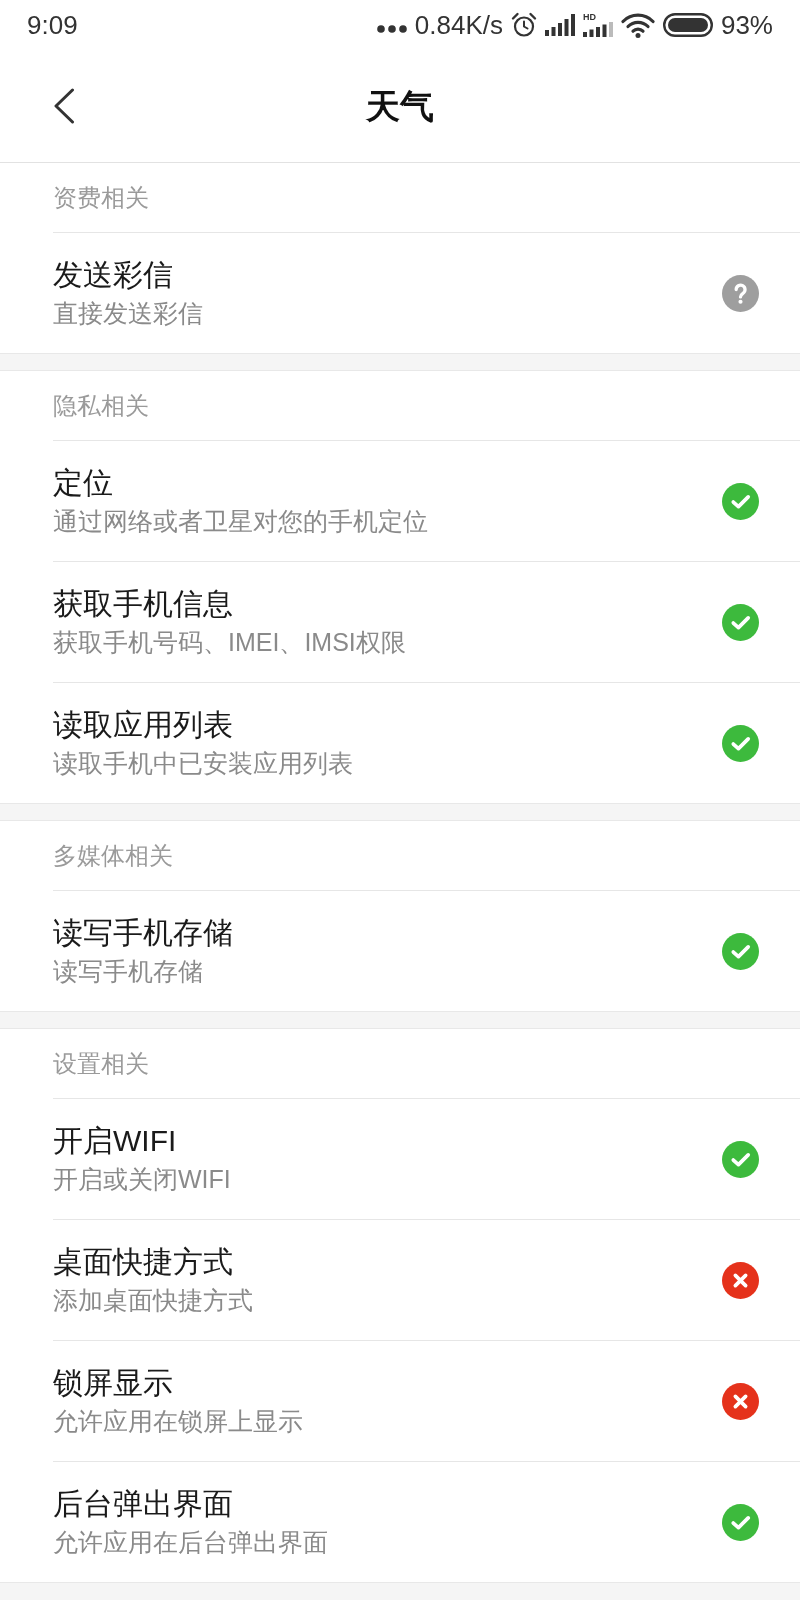 The height and width of the screenshot is (1600, 800). What do you see at coordinates (746, 25) in the screenshot?
I see `battery-percentage: 93%` at bounding box center [746, 25].